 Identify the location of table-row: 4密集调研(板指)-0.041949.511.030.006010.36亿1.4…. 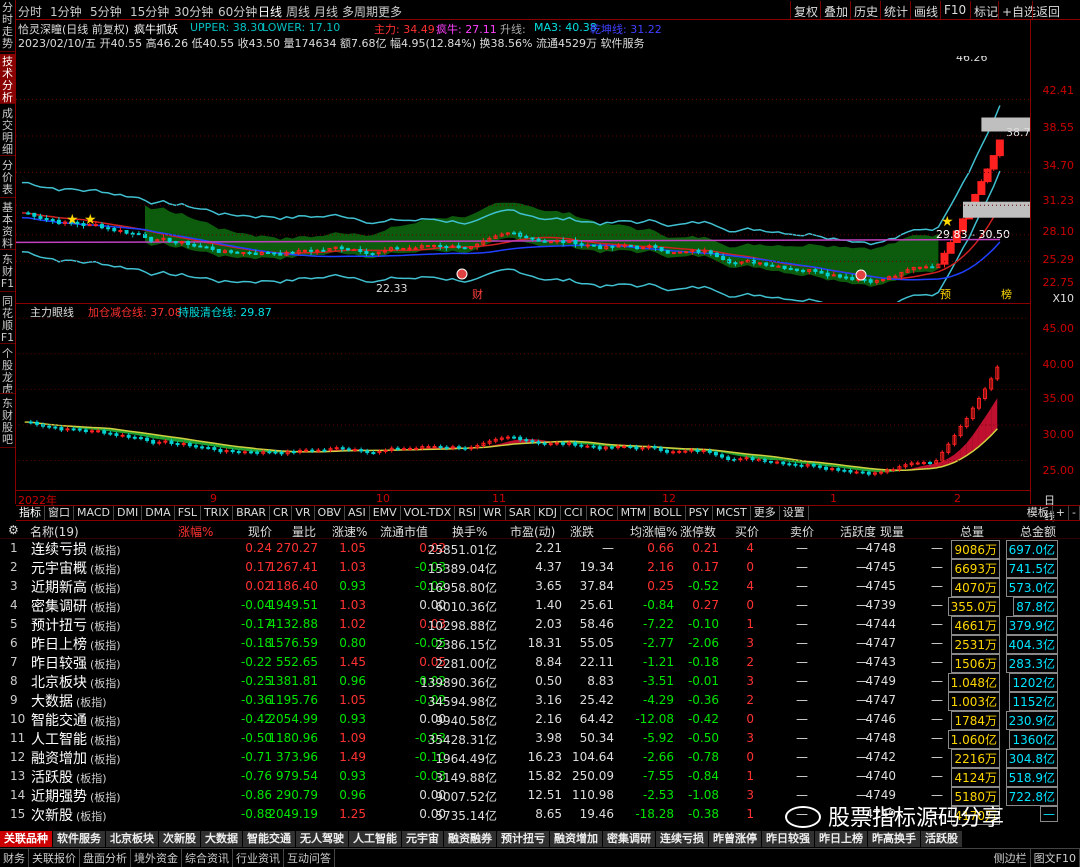
(540, 605).